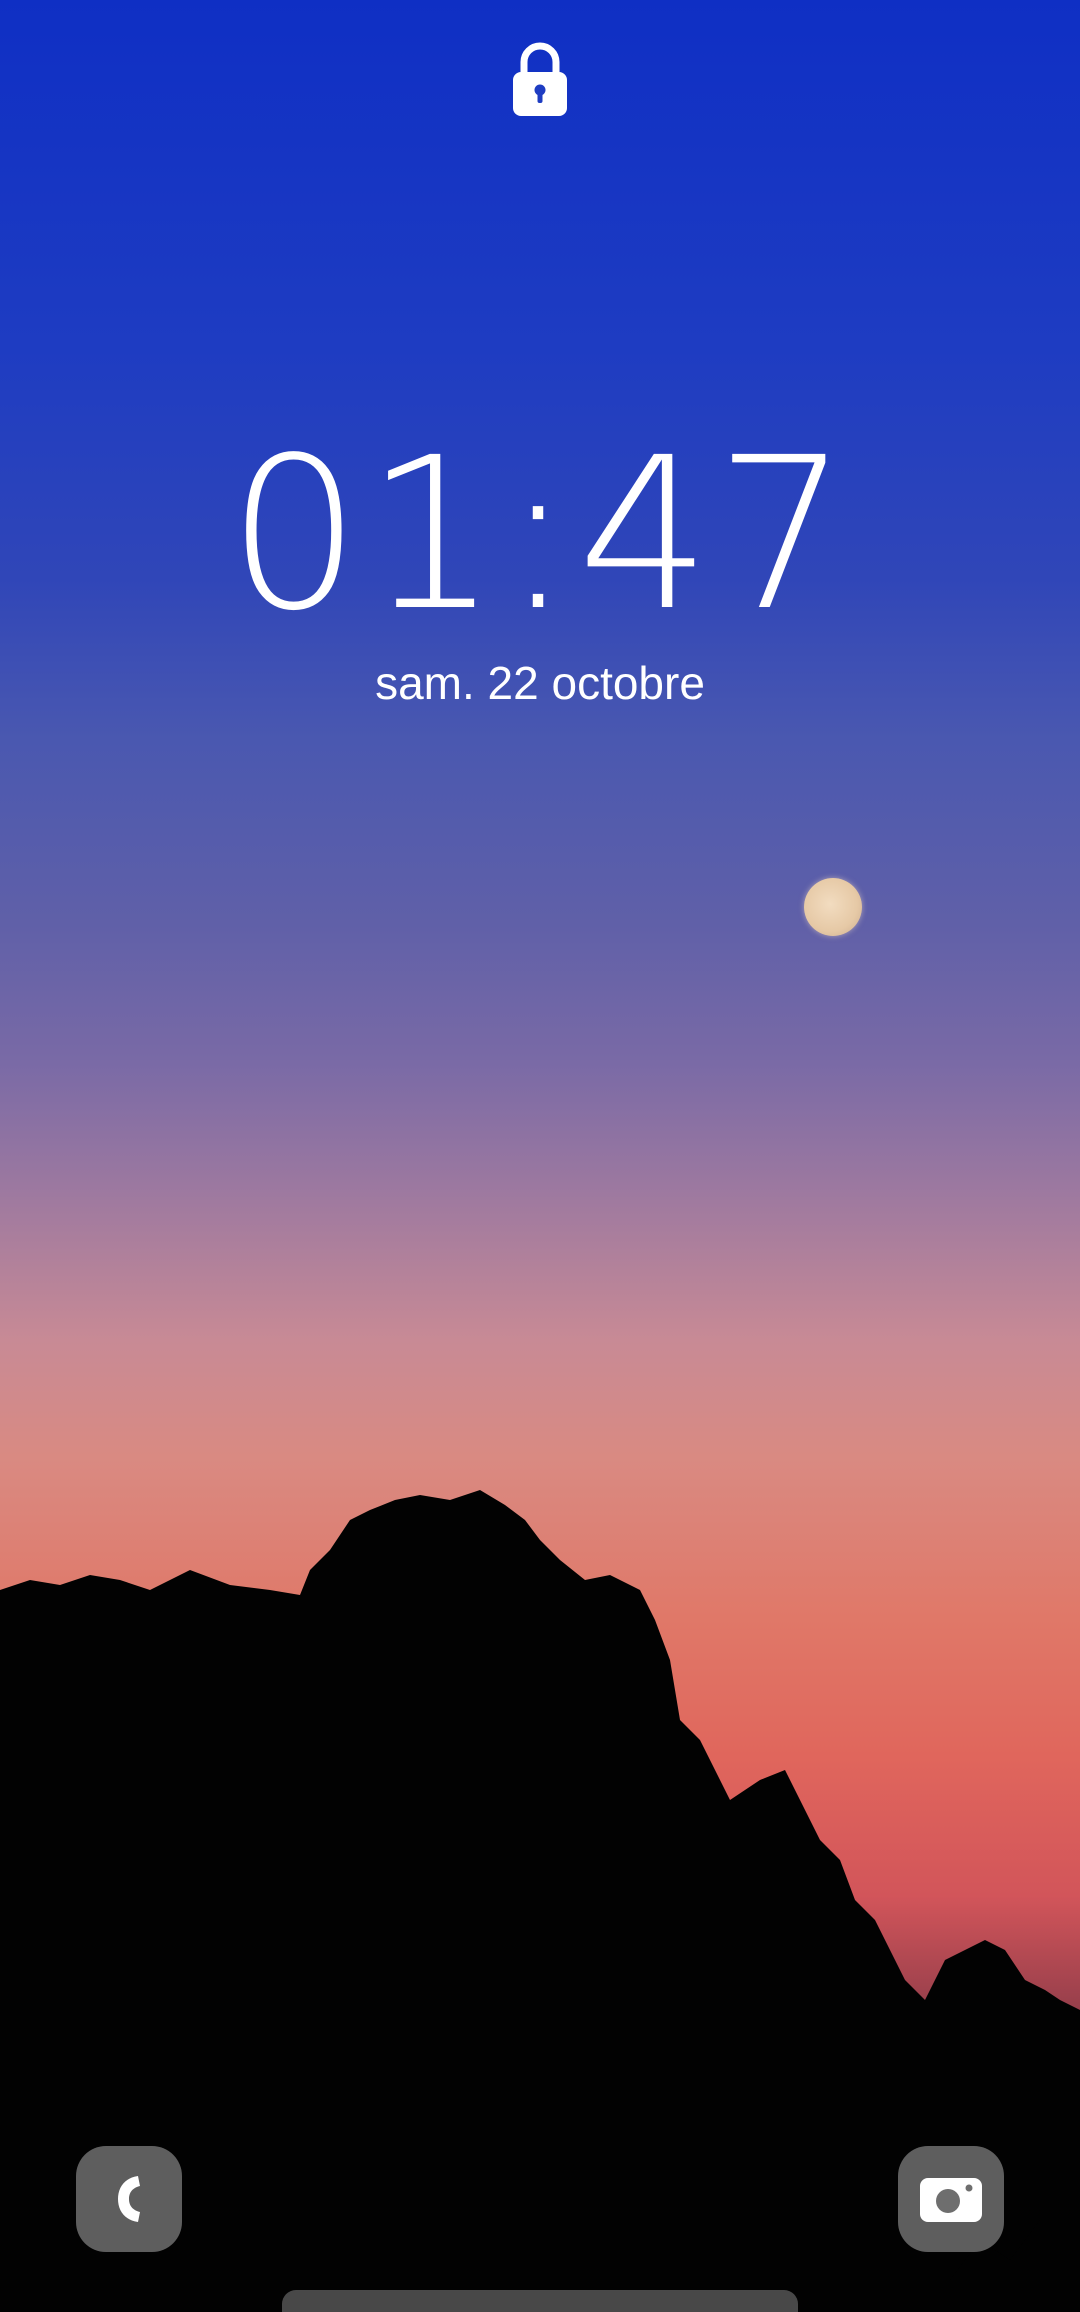 The image size is (1080, 2312). What do you see at coordinates (540, 2301) in the screenshot?
I see `navigation-handle` at bounding box center [540, 2301].